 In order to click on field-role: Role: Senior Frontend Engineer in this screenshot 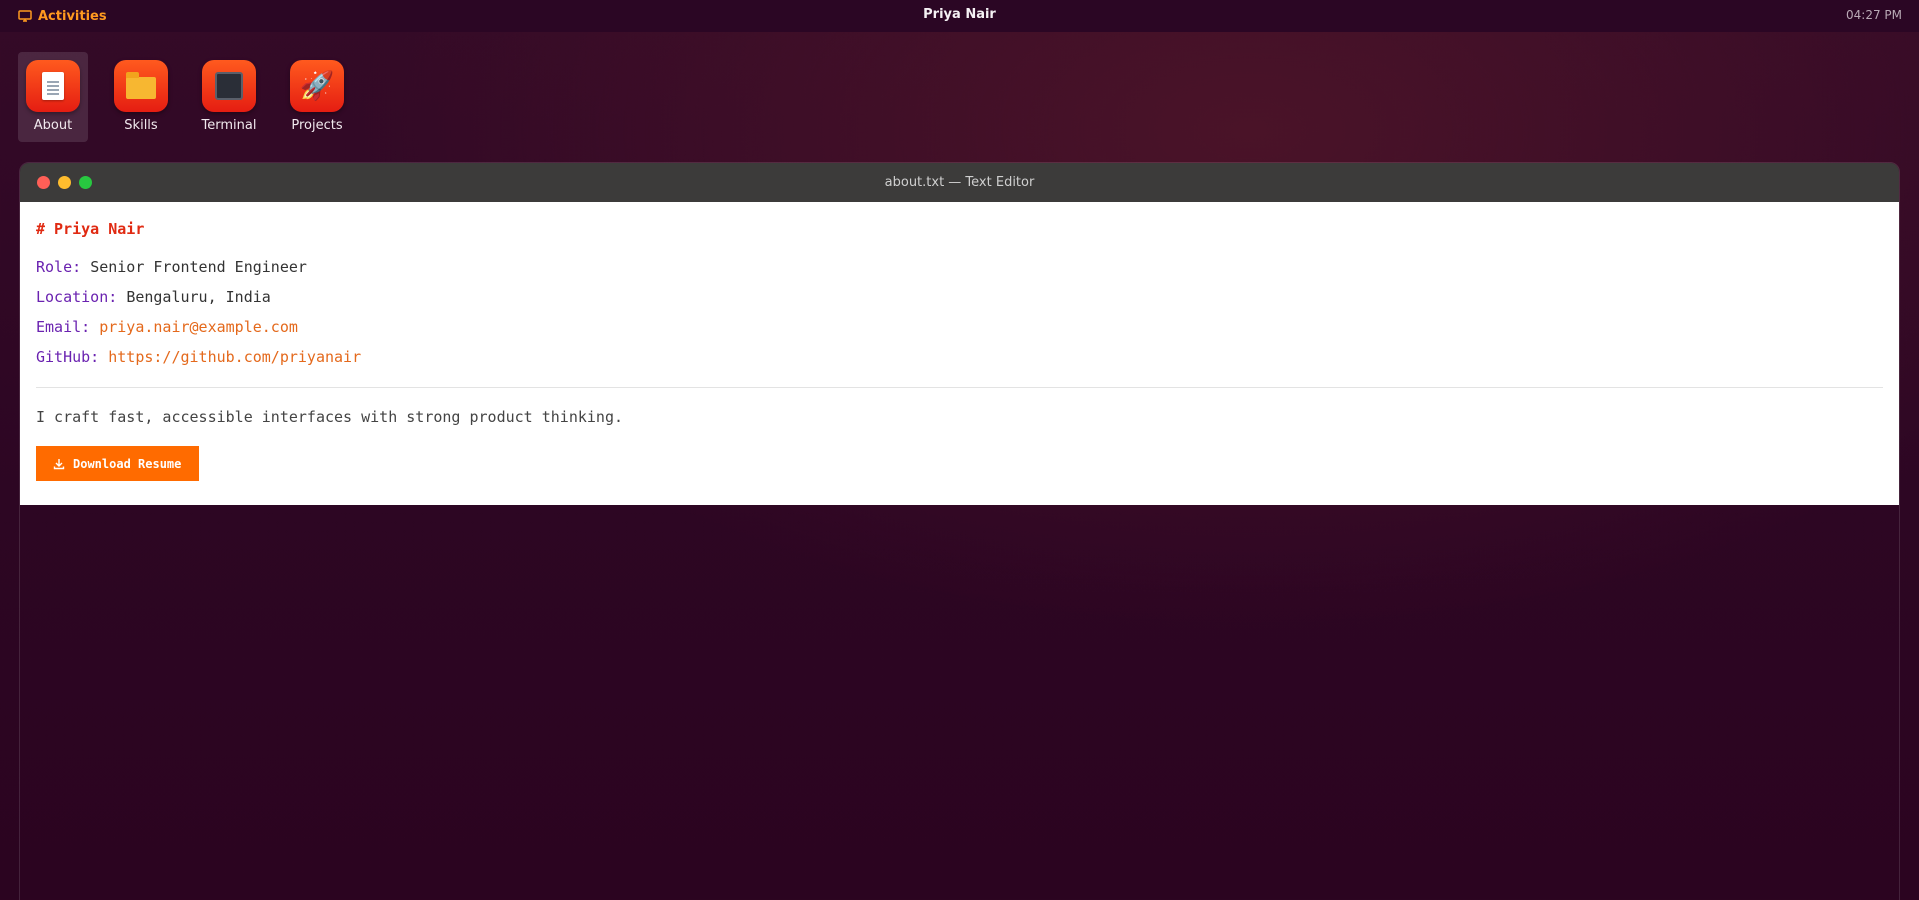, I will do `click(959, 267)`.